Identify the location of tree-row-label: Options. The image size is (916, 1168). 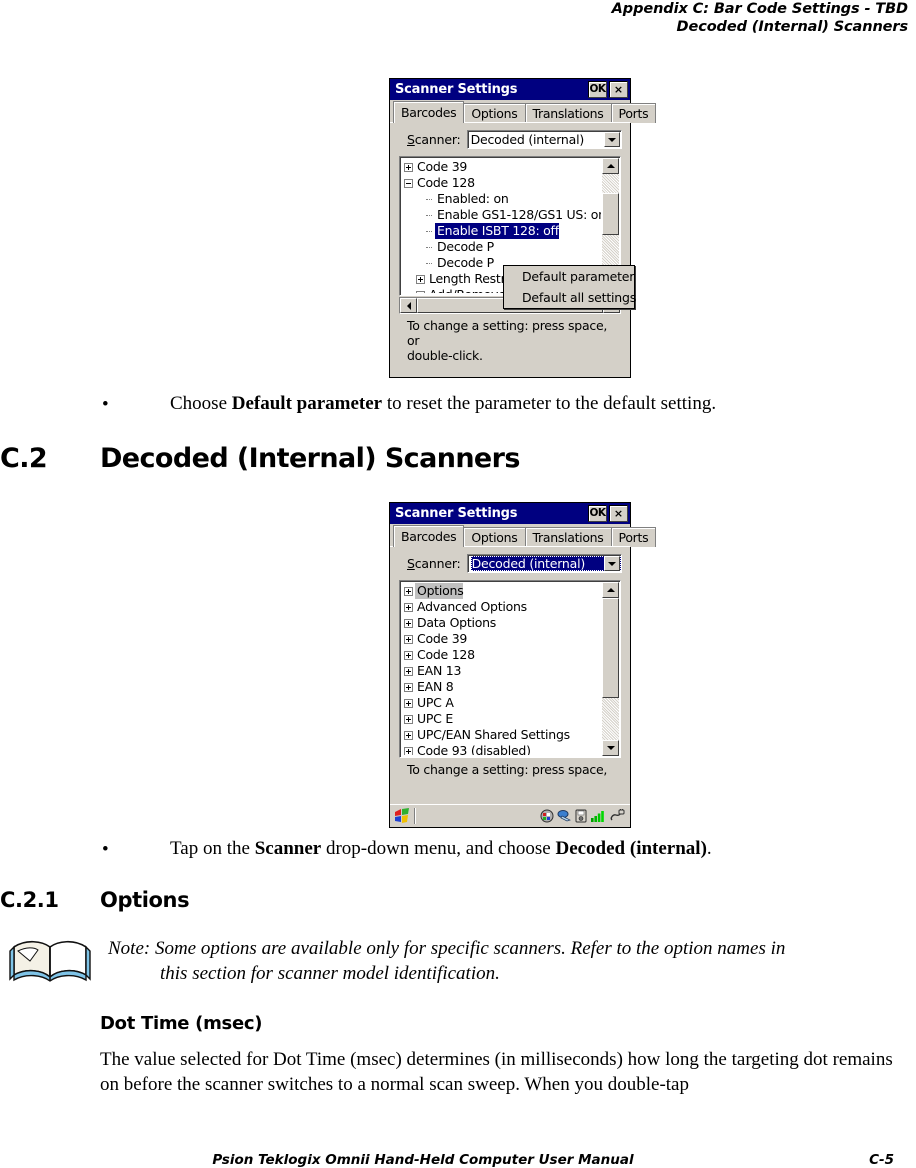
(439, 591).